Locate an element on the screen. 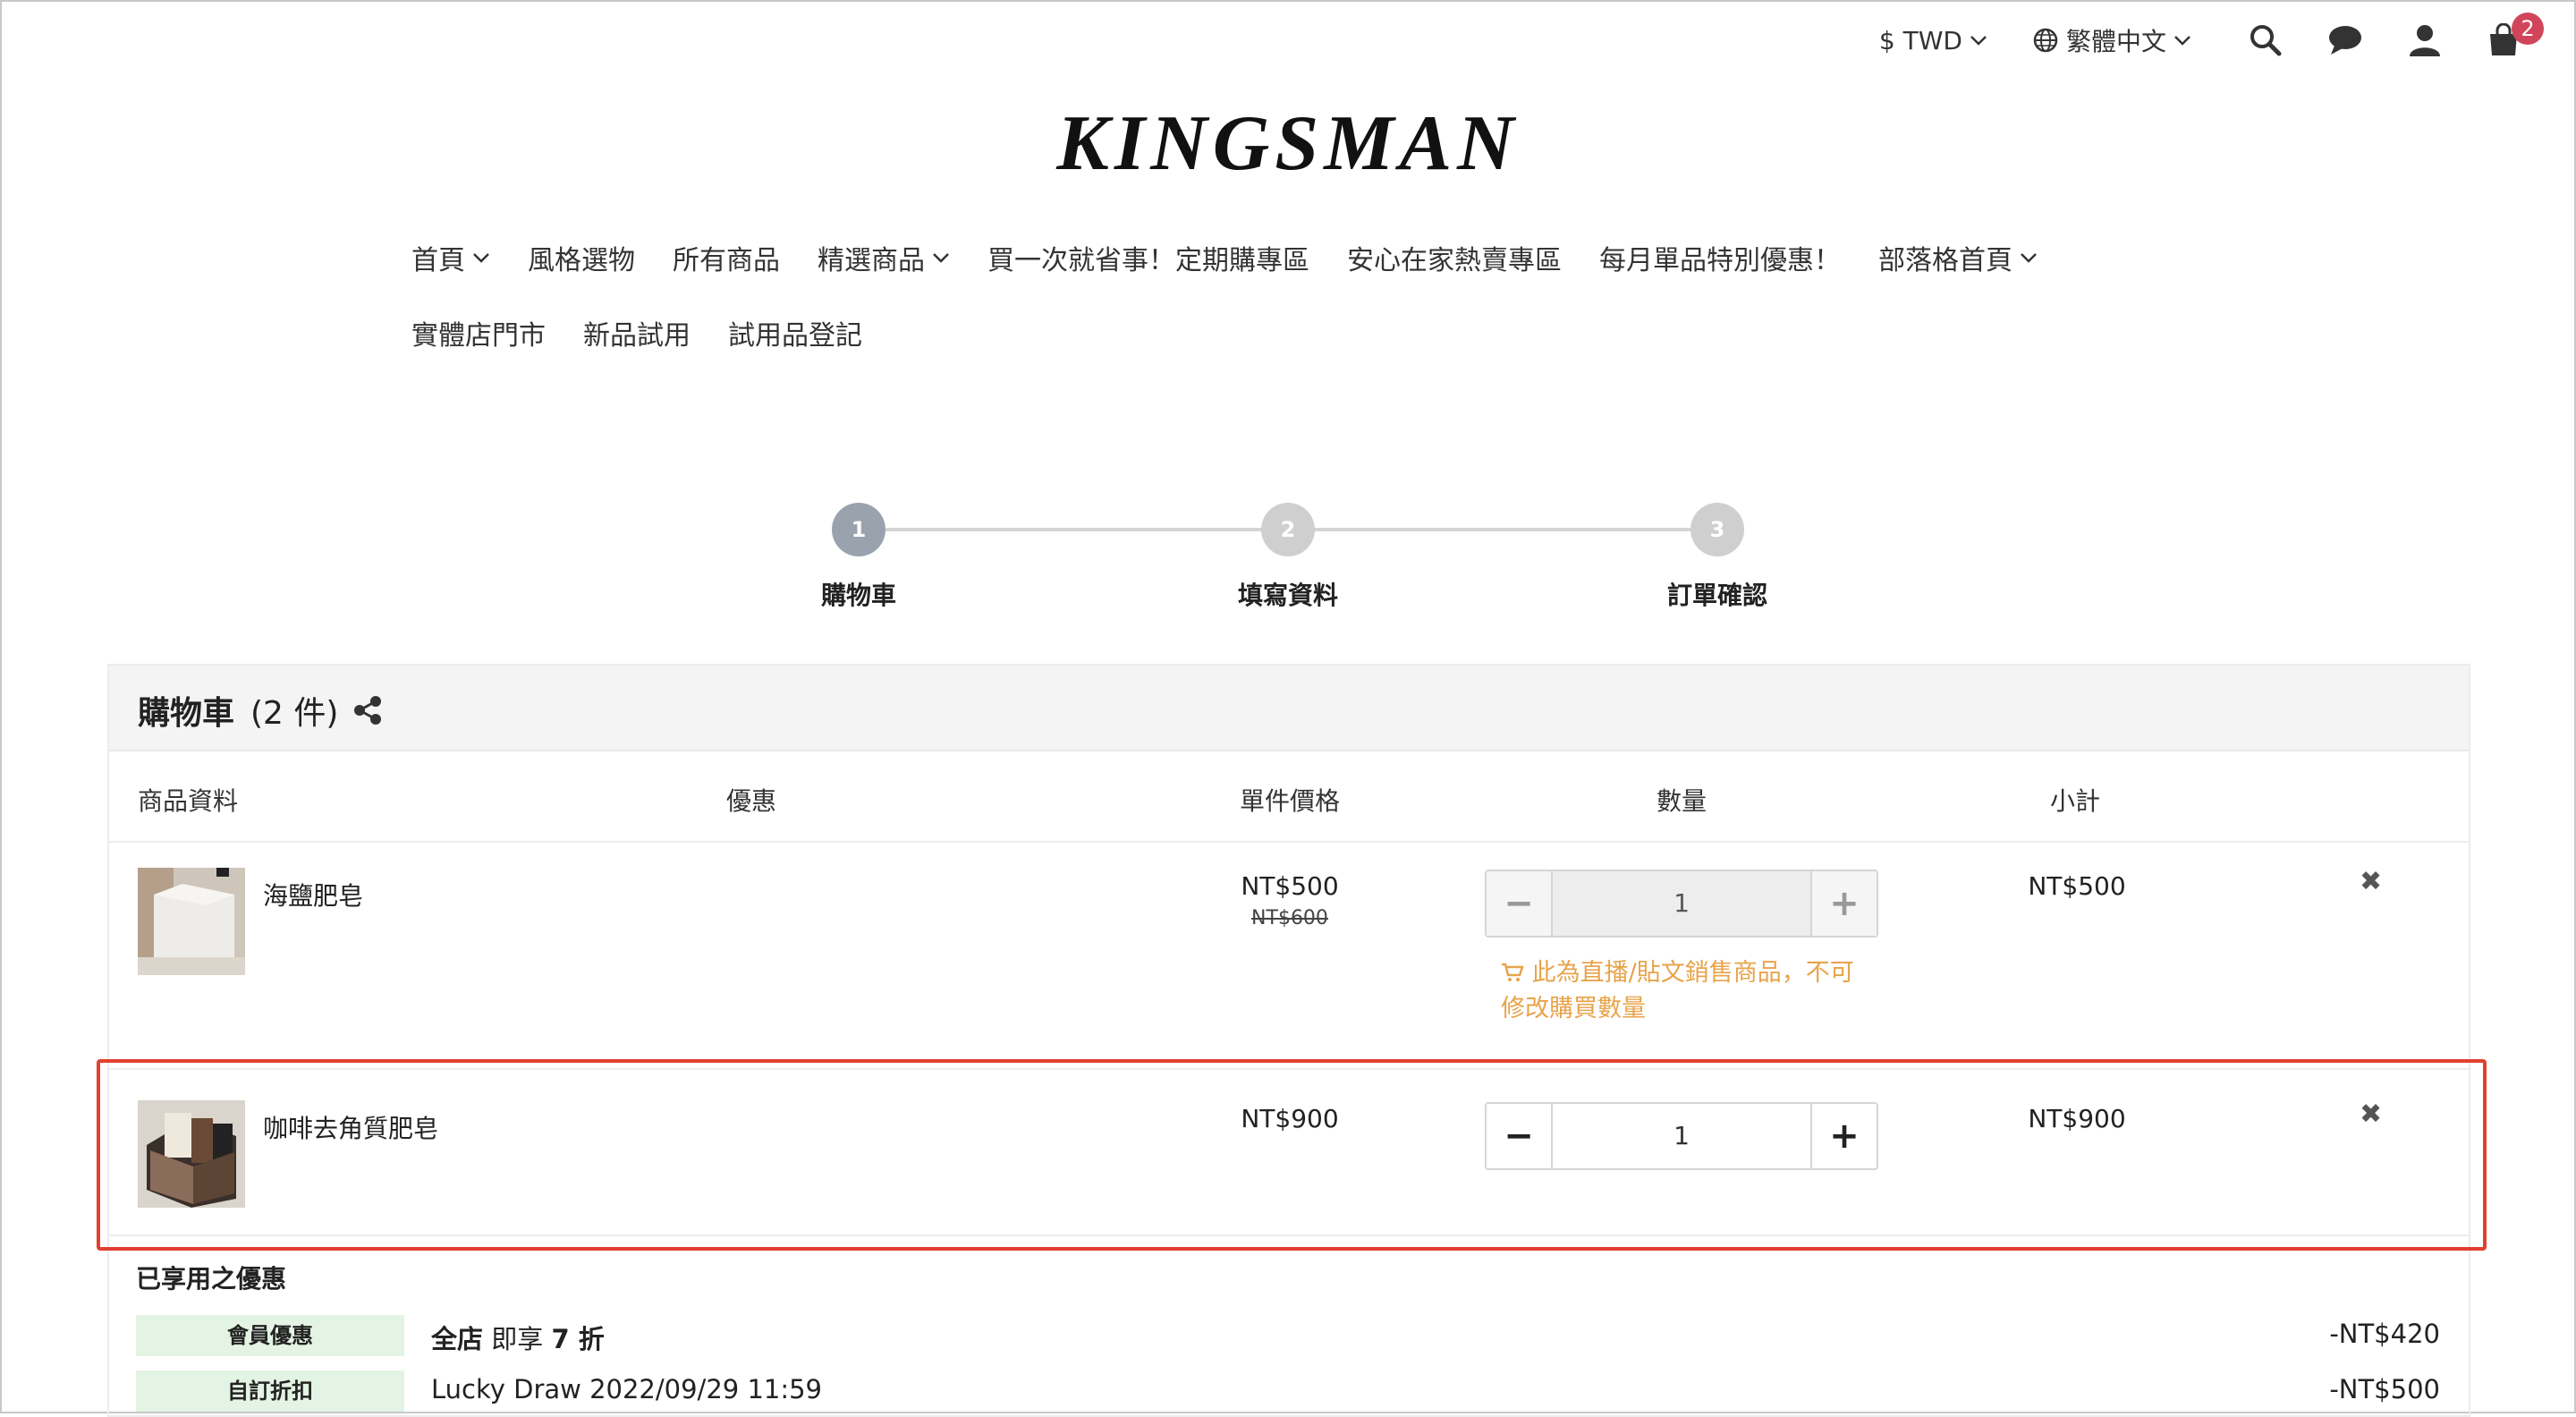  step-3-label: 訂單確認 is located at coordinates (1716, 596).